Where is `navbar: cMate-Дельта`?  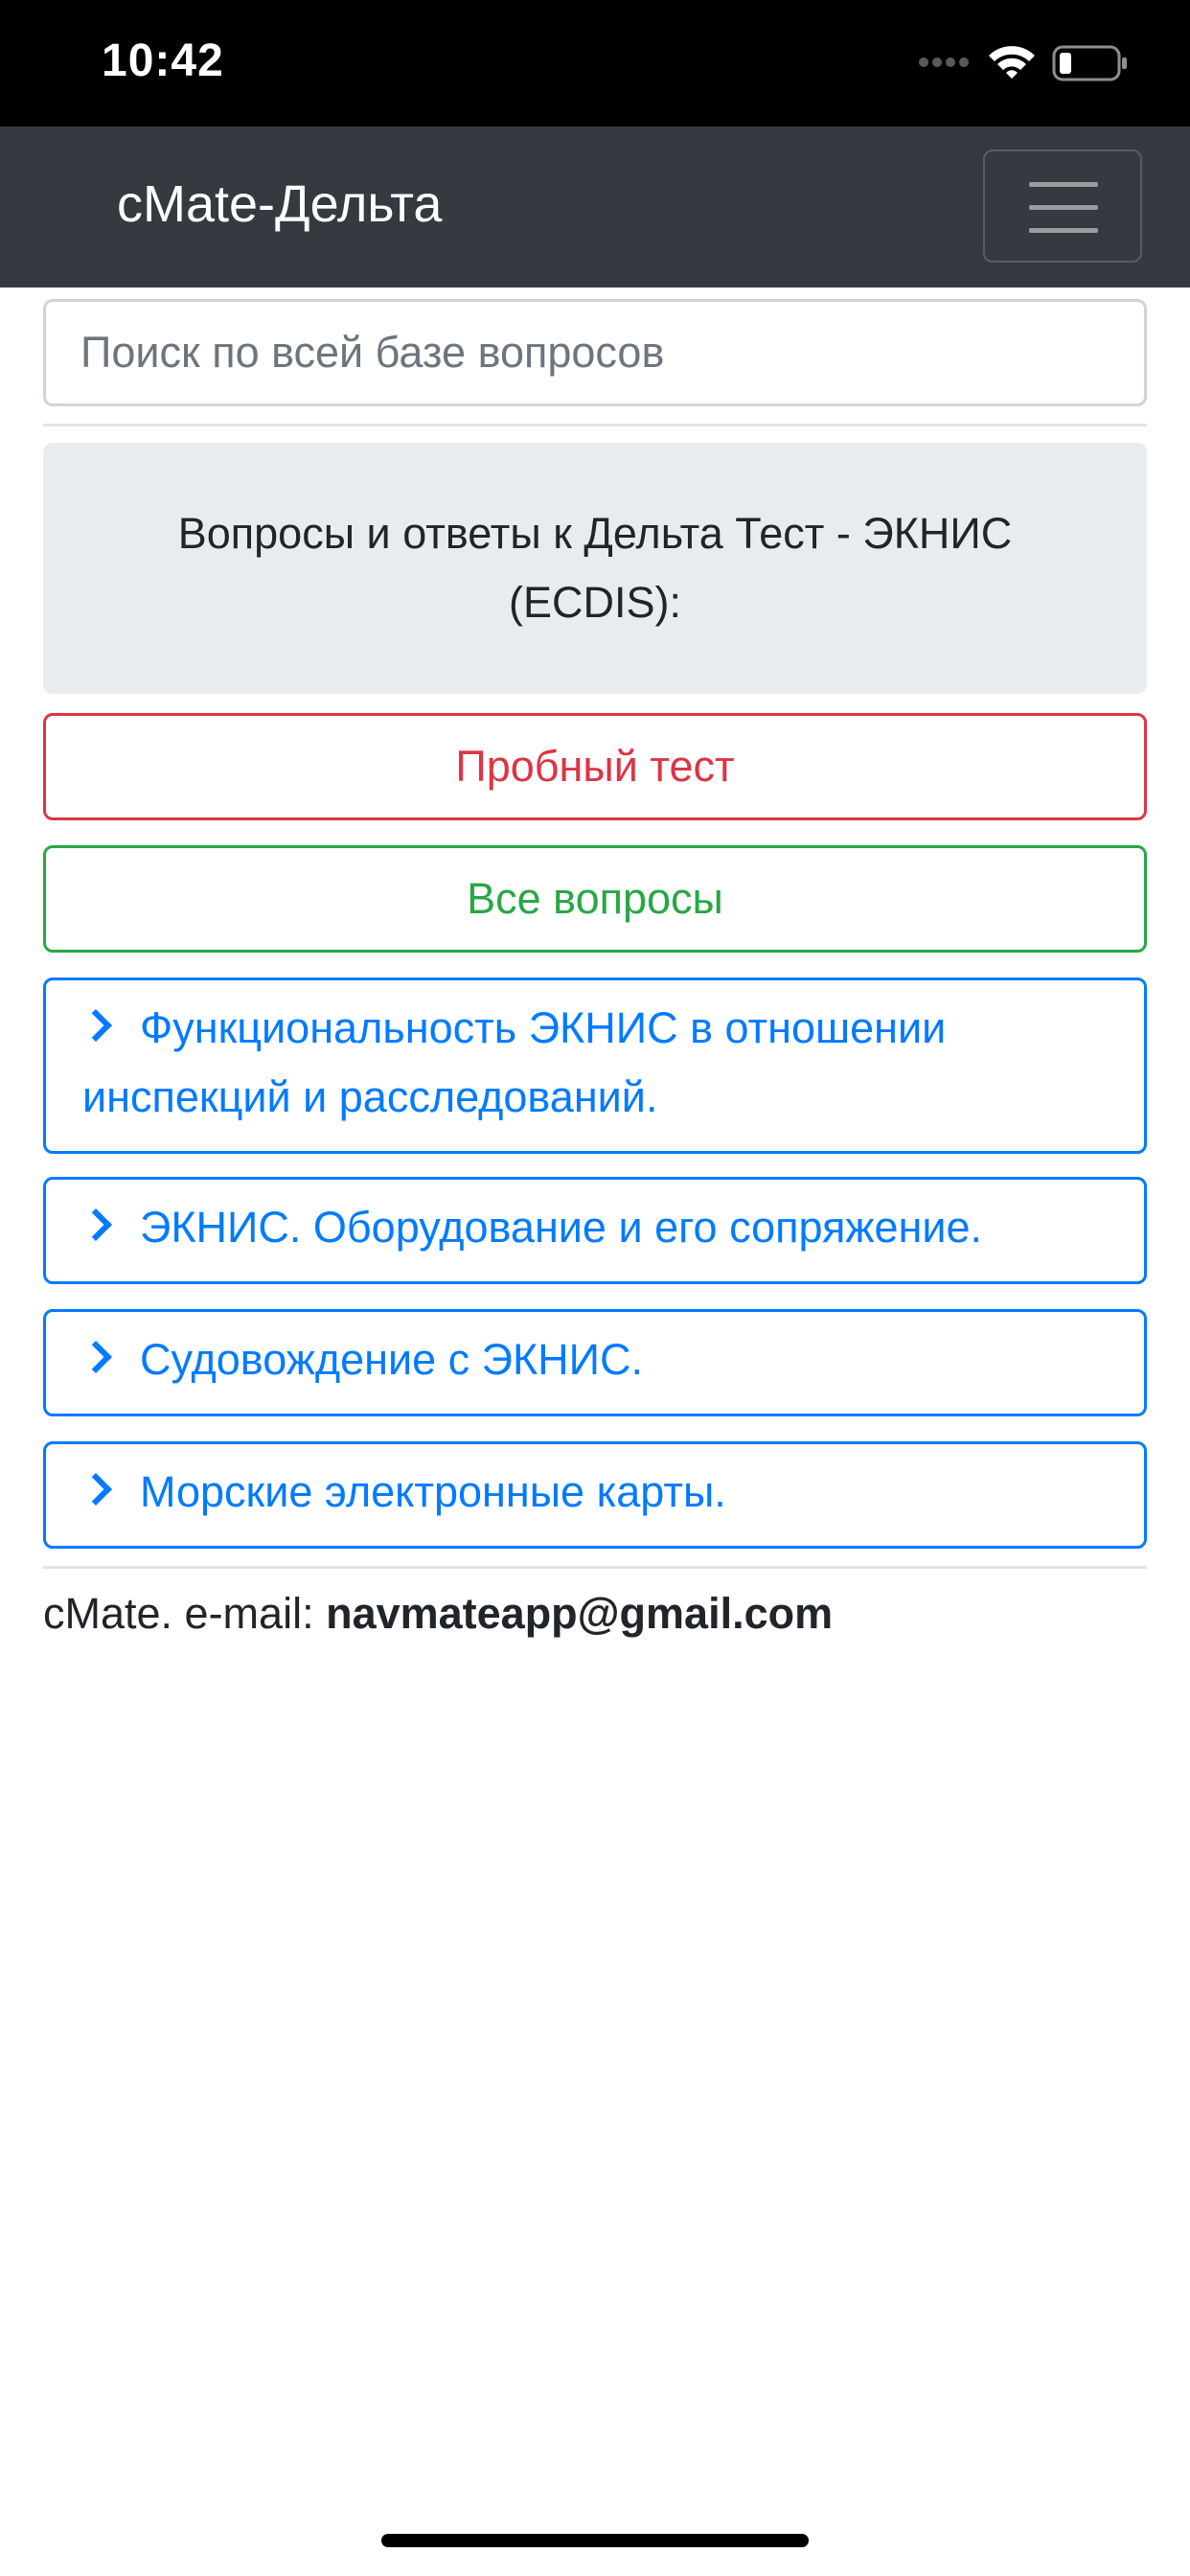 navbar: cMate-Дельта is located at coordinates (595, 207).